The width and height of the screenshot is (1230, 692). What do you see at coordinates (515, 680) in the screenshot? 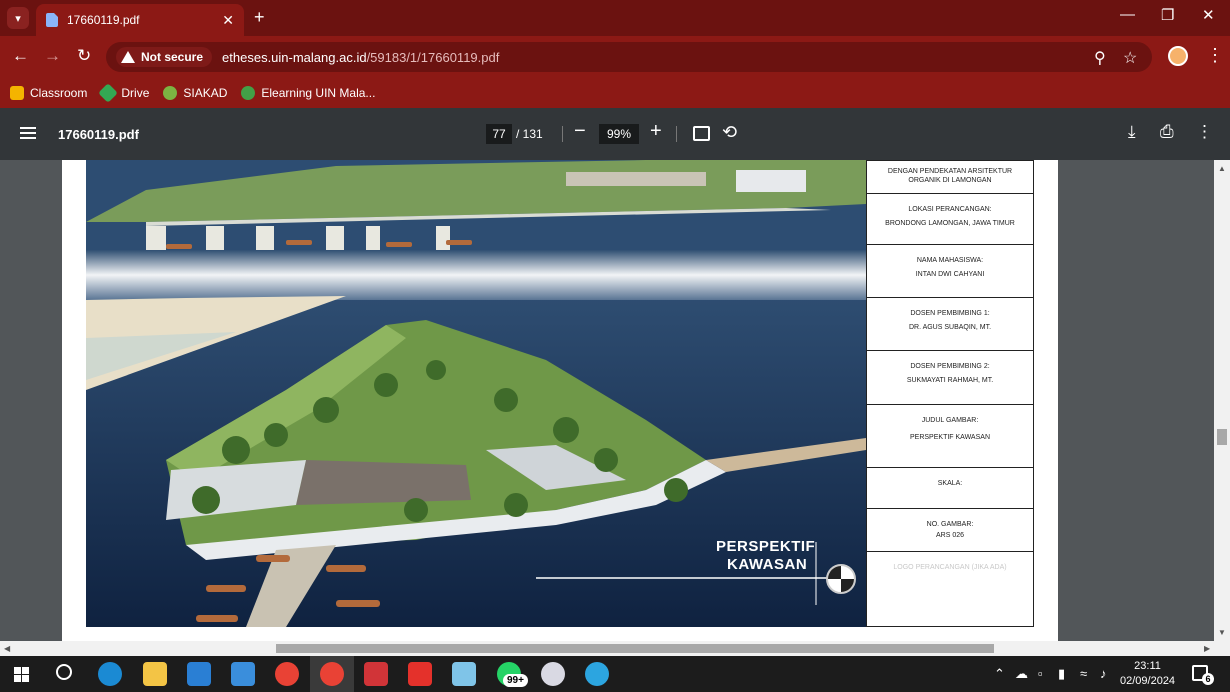
I see `whatsapp-badge: 99+` at bounding box center [515, 680].